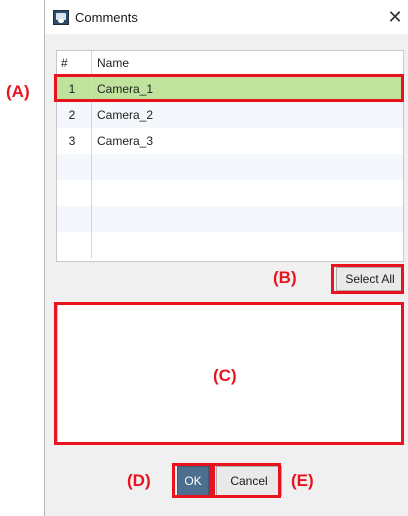 This screenshot has width=408, height=516. What do you see at coordinates (106, 17) in the screenshot?
I see `dialog-title: Comments` at bounding box center [106, 17].